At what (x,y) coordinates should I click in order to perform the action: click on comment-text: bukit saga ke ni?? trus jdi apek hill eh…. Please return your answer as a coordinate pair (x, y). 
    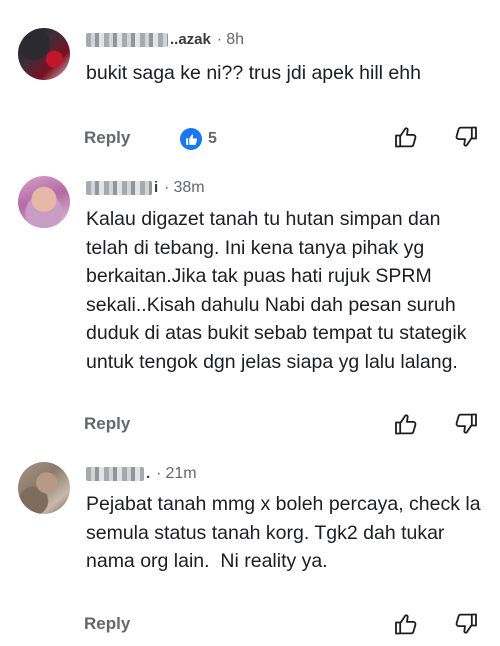
    Looking at the image, I should click on (253, 73).